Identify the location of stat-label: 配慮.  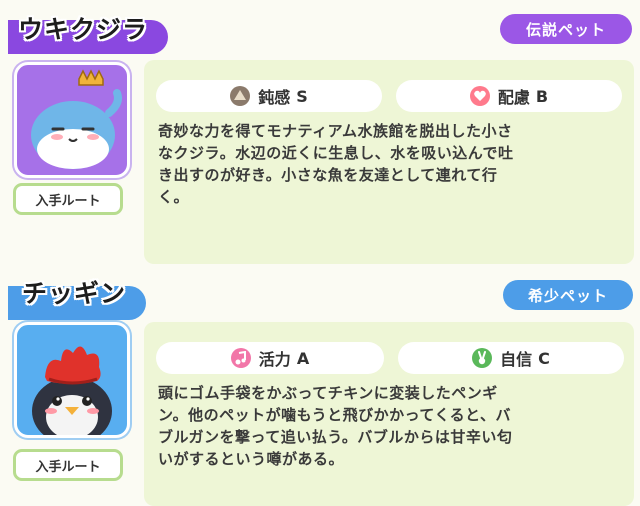
(513, 97).